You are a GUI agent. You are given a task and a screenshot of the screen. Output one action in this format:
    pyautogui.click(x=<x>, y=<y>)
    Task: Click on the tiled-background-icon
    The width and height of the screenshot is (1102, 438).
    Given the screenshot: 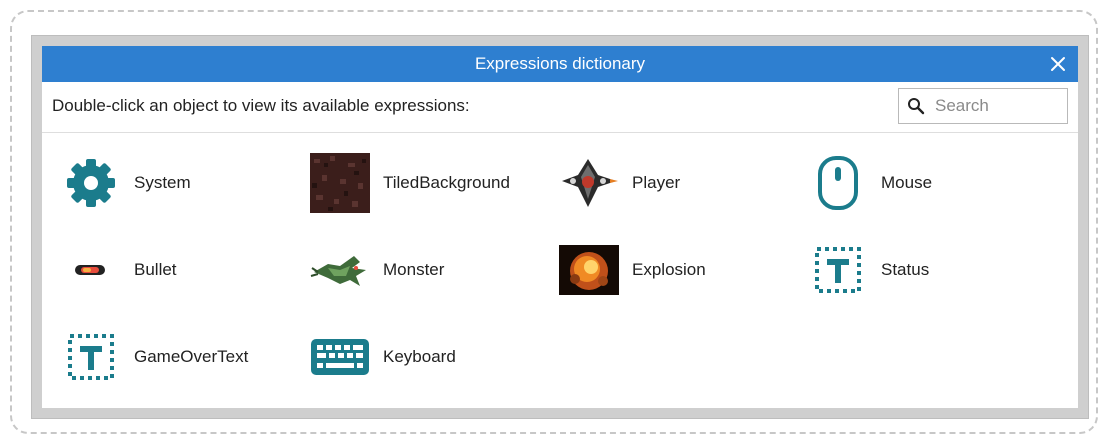 What is the action you would take?
    pyautogui.click(x=340, y=183)
    